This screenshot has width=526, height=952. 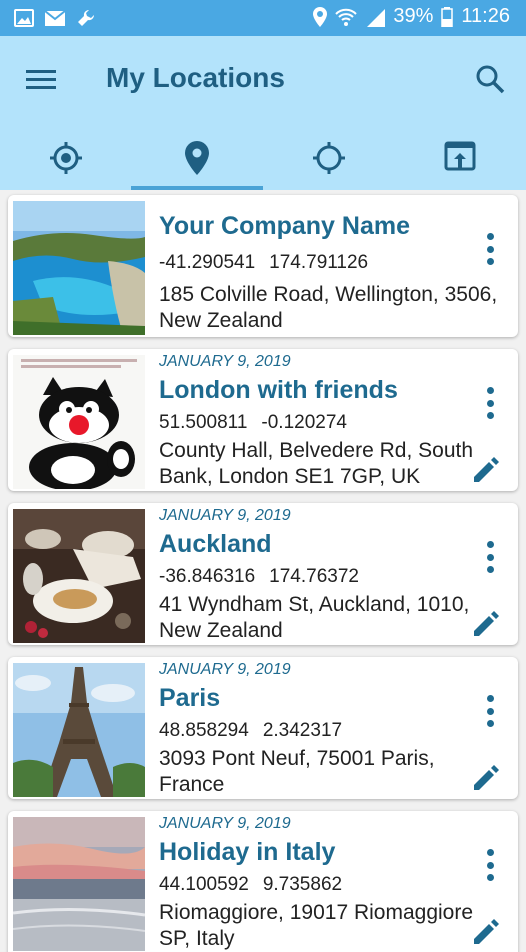 I want to click on search-icon, so click(x=490, y=79).